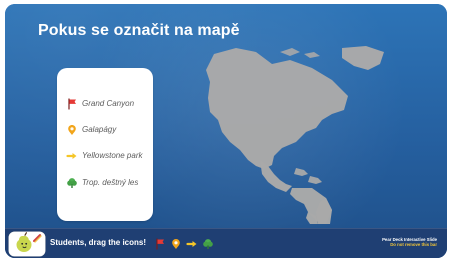  I want to click on pear-deck-line-2: Do not remove this bar, so click(413, 245).